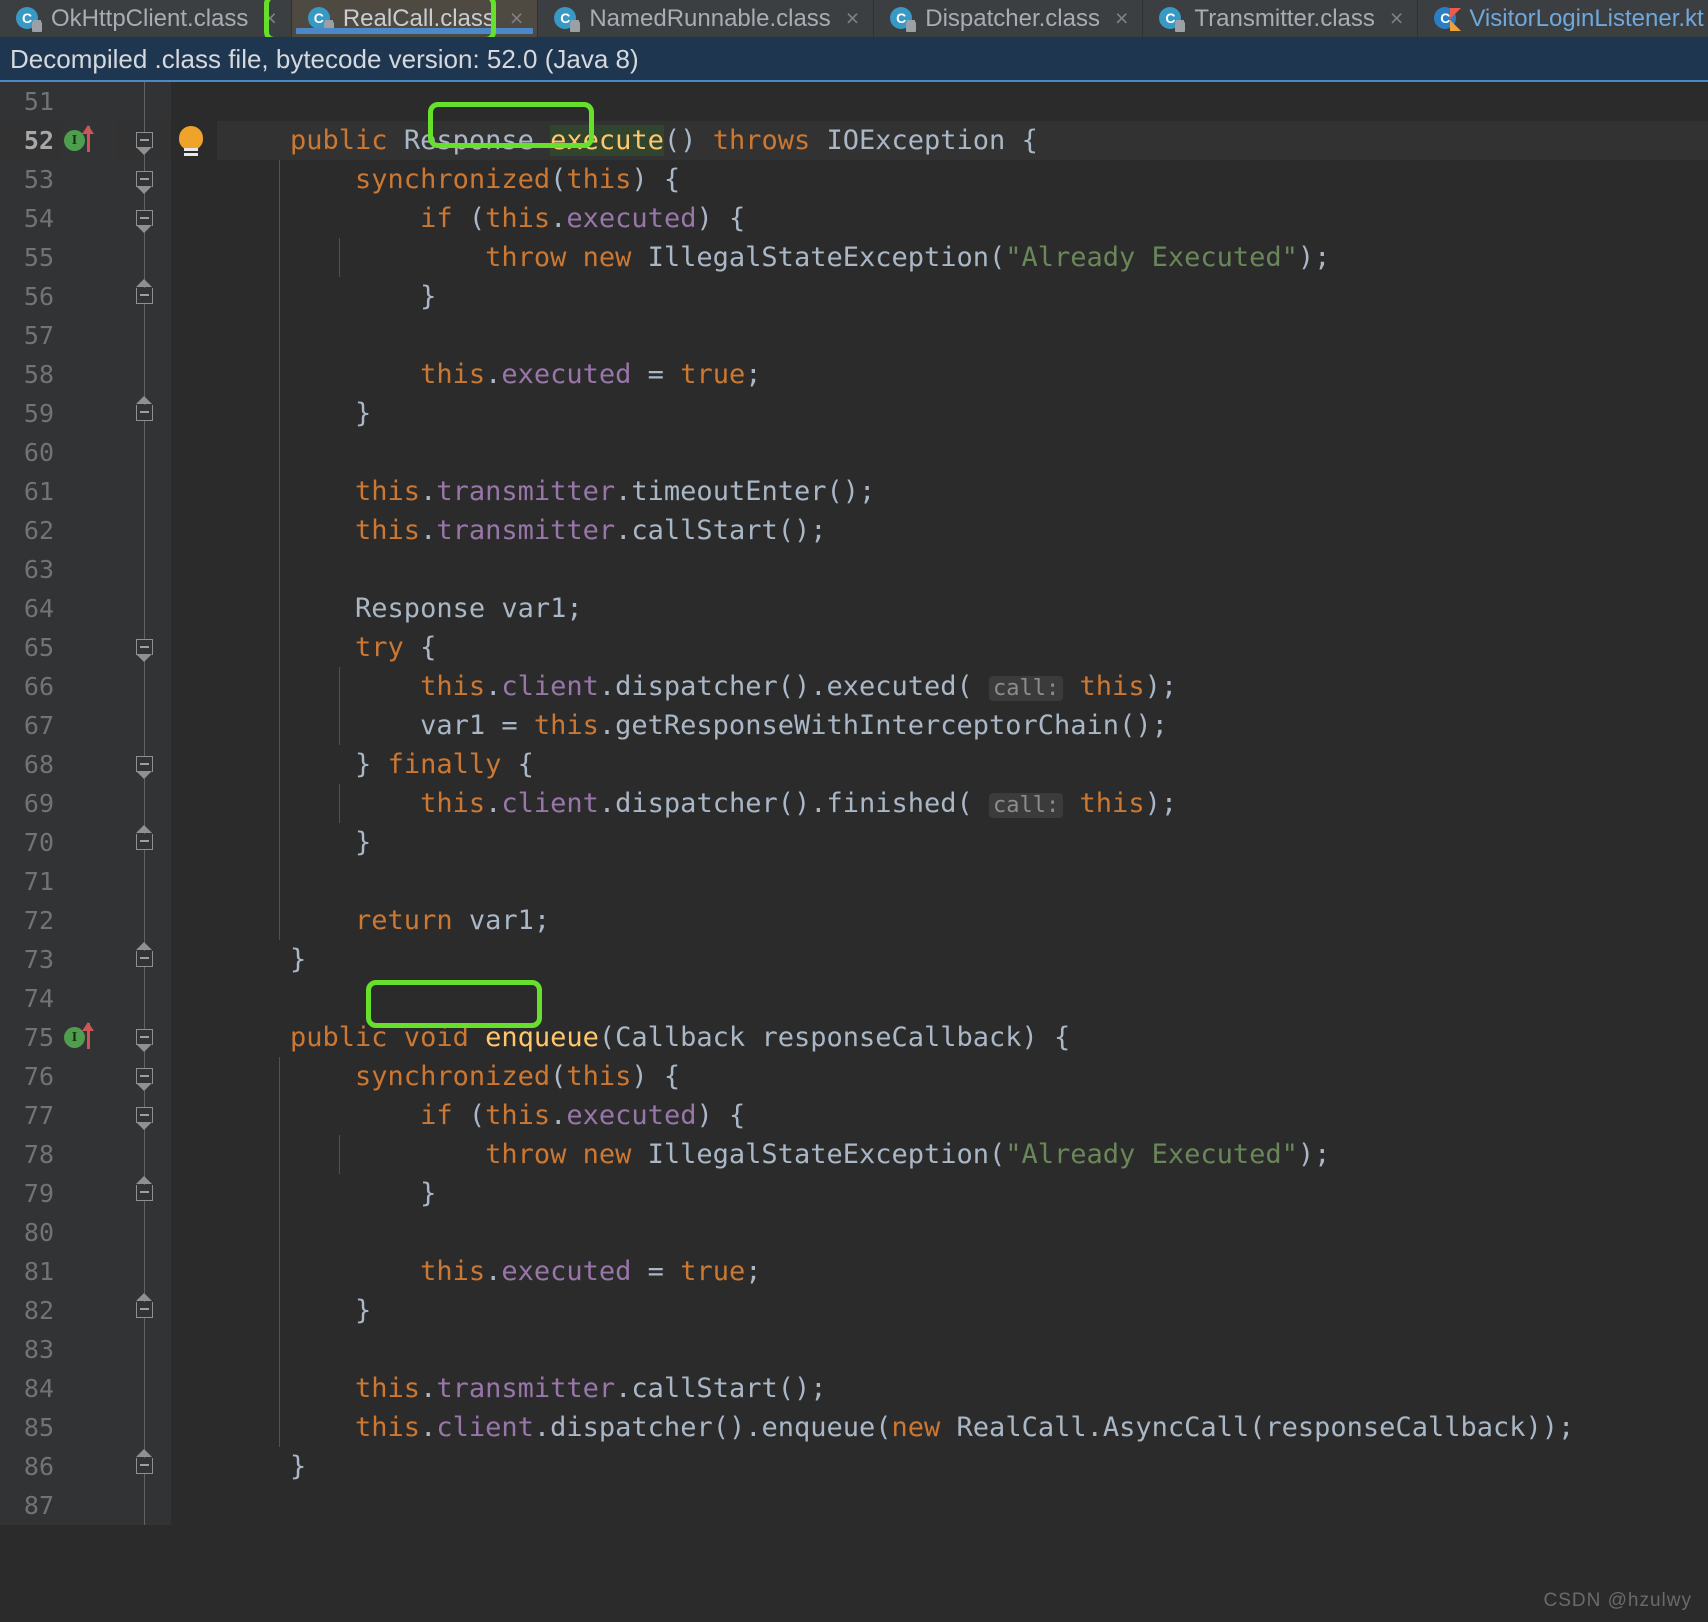 The height and width of the screenshot is (1622, 1708). What do you see at coordinates (854, 569) in the screenshot?
I see `editor-line: 63` at bounding box center [854, 569].